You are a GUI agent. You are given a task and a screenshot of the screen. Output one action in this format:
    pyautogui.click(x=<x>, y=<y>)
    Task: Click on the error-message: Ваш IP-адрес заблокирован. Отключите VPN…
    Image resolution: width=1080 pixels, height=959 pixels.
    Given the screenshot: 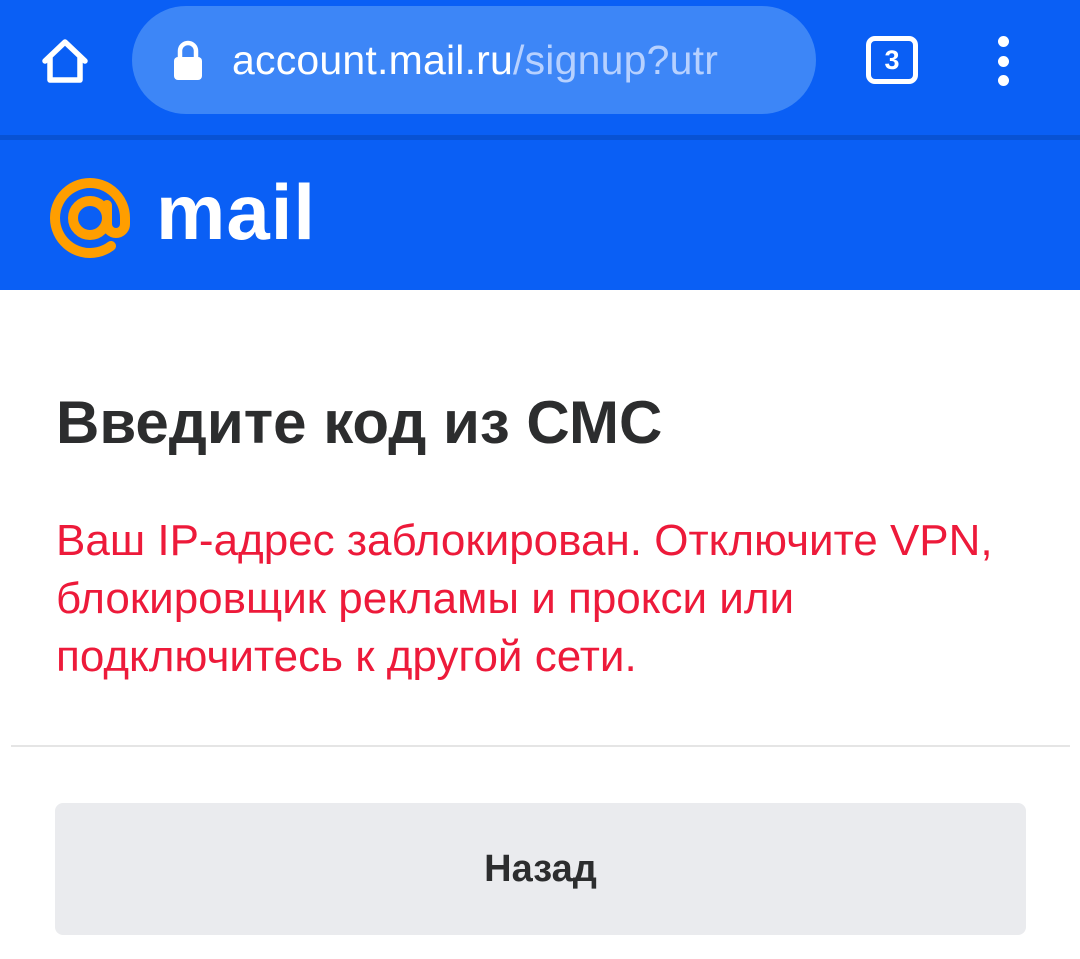 What is the action you would take?
    pyautogui.click(x=524, y=598)
    